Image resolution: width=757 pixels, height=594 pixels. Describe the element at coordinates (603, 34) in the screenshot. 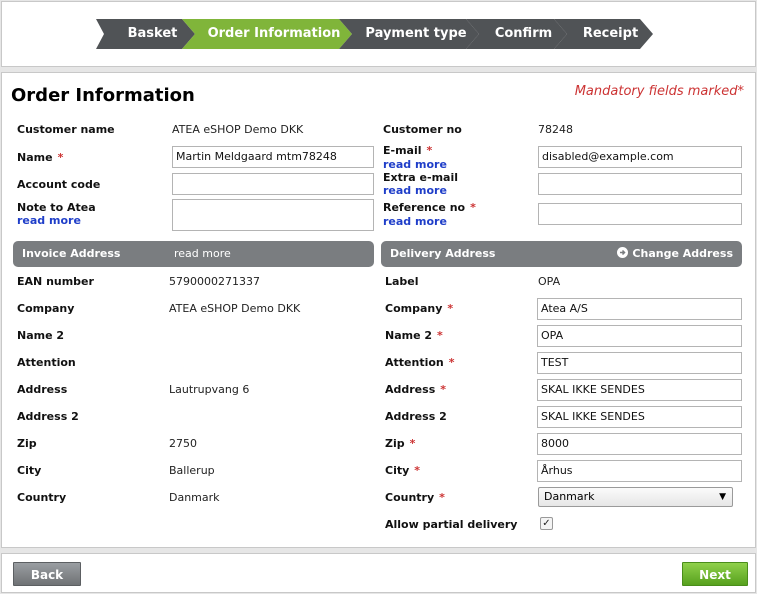

I see `step-receipt: Receipt` at that location.